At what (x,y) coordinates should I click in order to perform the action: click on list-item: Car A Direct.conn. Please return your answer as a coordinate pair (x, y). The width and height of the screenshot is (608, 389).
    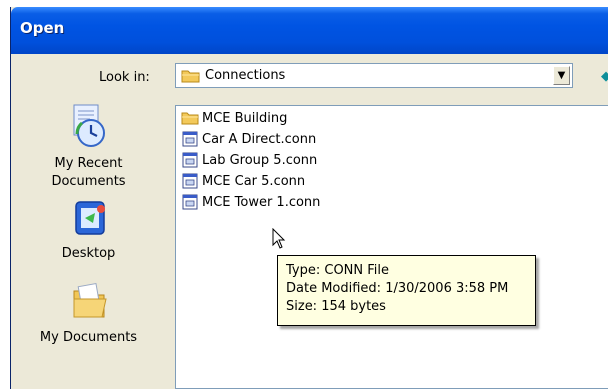
    Looking at the image, I should click on (248, 139).